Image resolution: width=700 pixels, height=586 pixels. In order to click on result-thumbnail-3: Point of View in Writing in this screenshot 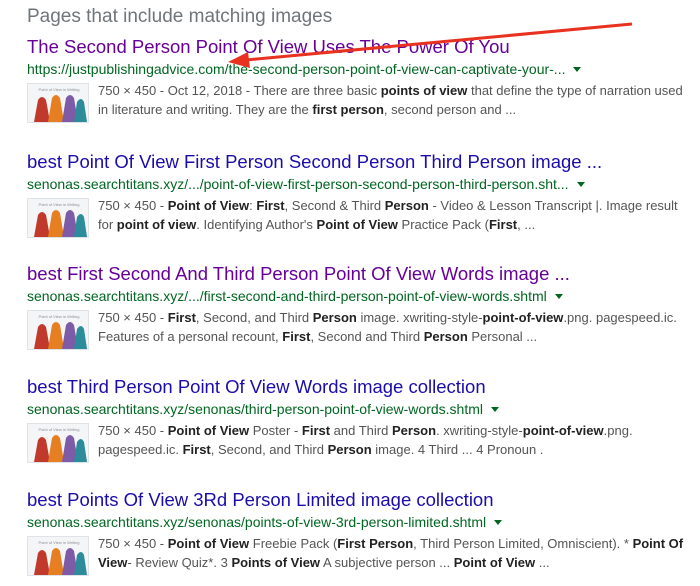, I will do `click(58, 330)`.